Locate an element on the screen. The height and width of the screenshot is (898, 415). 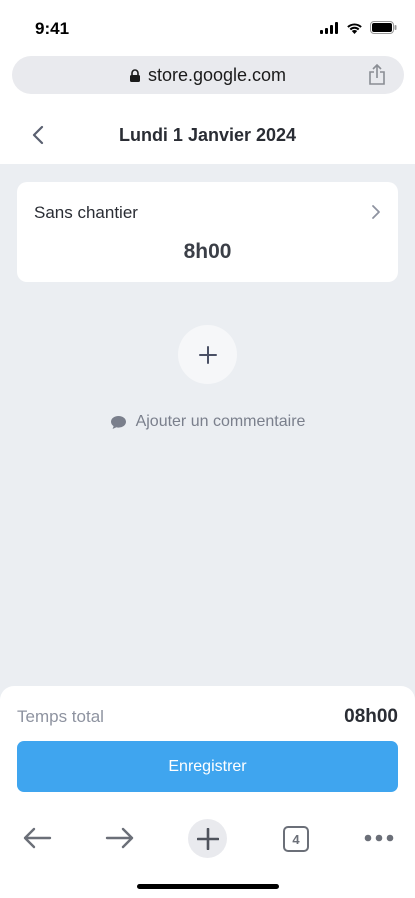
time-entry-card: Sans chantier 8h00 is located at coordinates (207, 232).